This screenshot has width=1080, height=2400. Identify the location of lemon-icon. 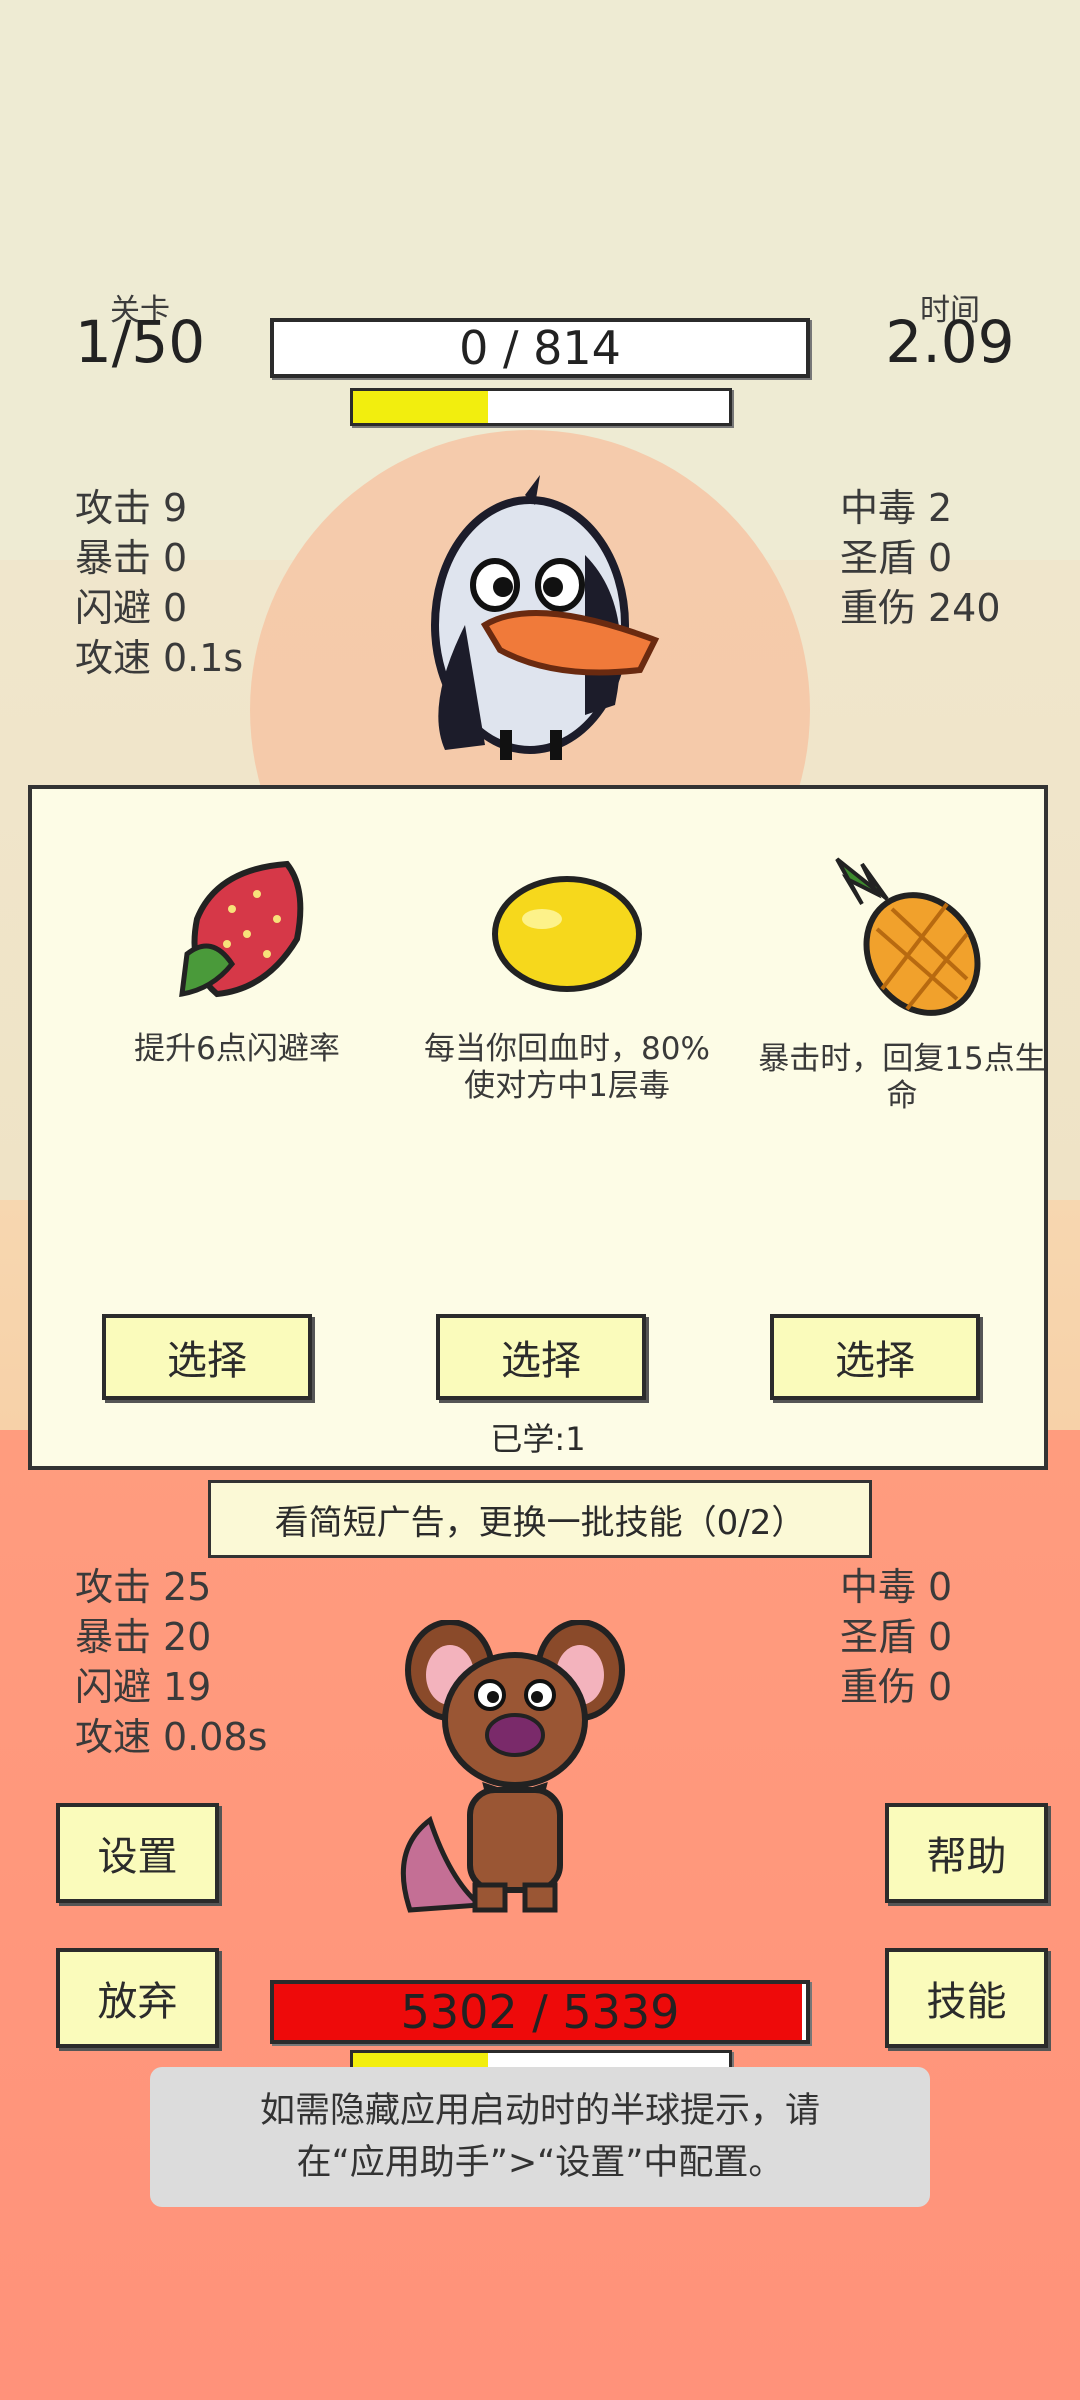
(567, 929).